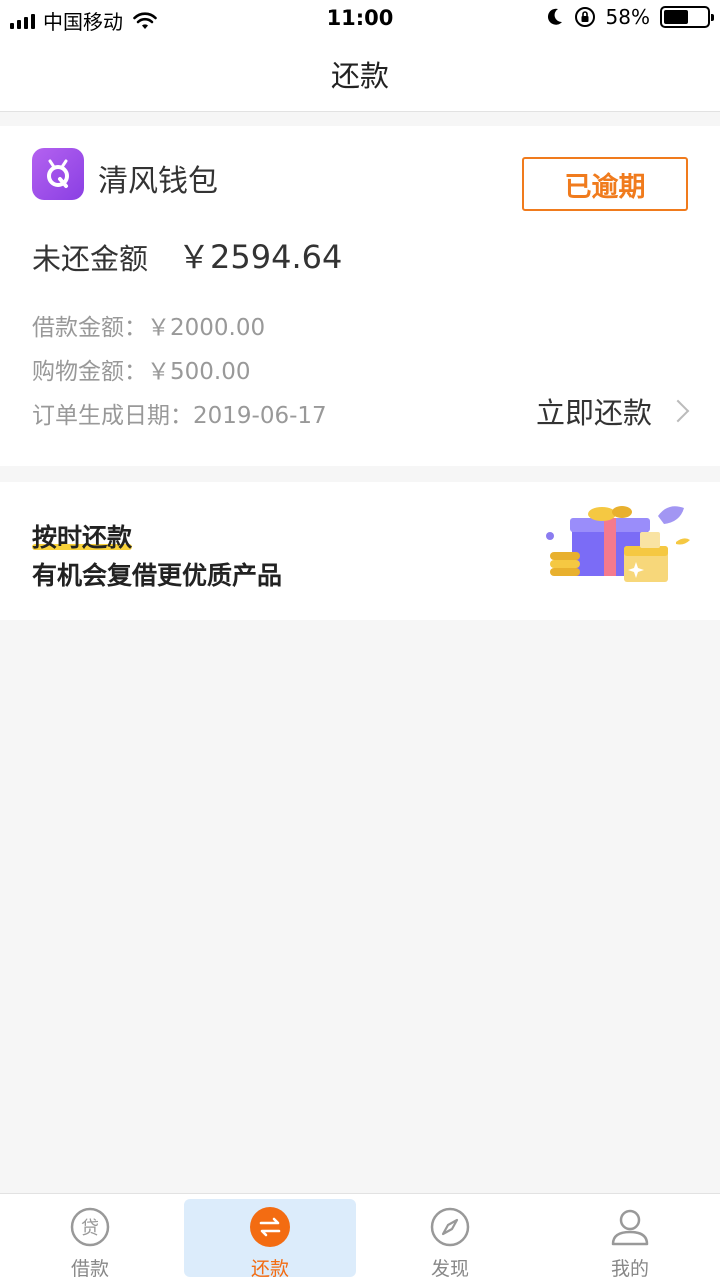 This screenshot has height=1280, width=720. What do you see at coordinates (82, 537) in the screenshot?
I see `promo-title: 按时还款` at bounding box center [82, 537].